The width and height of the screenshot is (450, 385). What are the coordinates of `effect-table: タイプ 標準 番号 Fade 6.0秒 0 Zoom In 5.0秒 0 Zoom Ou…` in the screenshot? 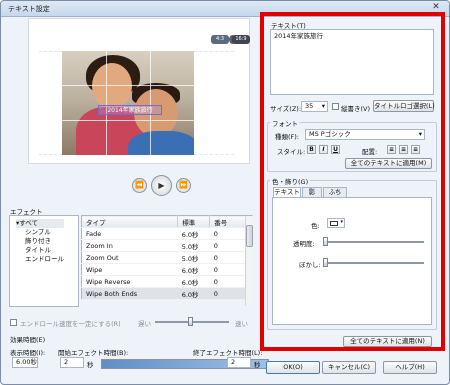 It's located at (167, 257).